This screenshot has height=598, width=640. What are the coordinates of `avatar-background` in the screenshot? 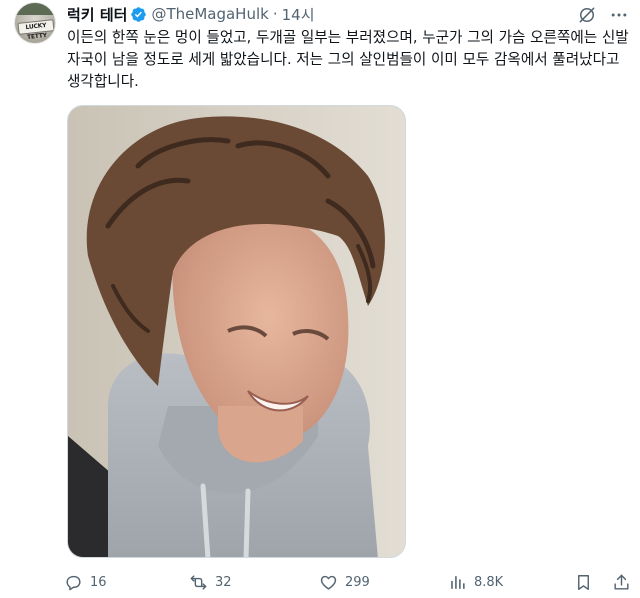 It's located at (35, 9).